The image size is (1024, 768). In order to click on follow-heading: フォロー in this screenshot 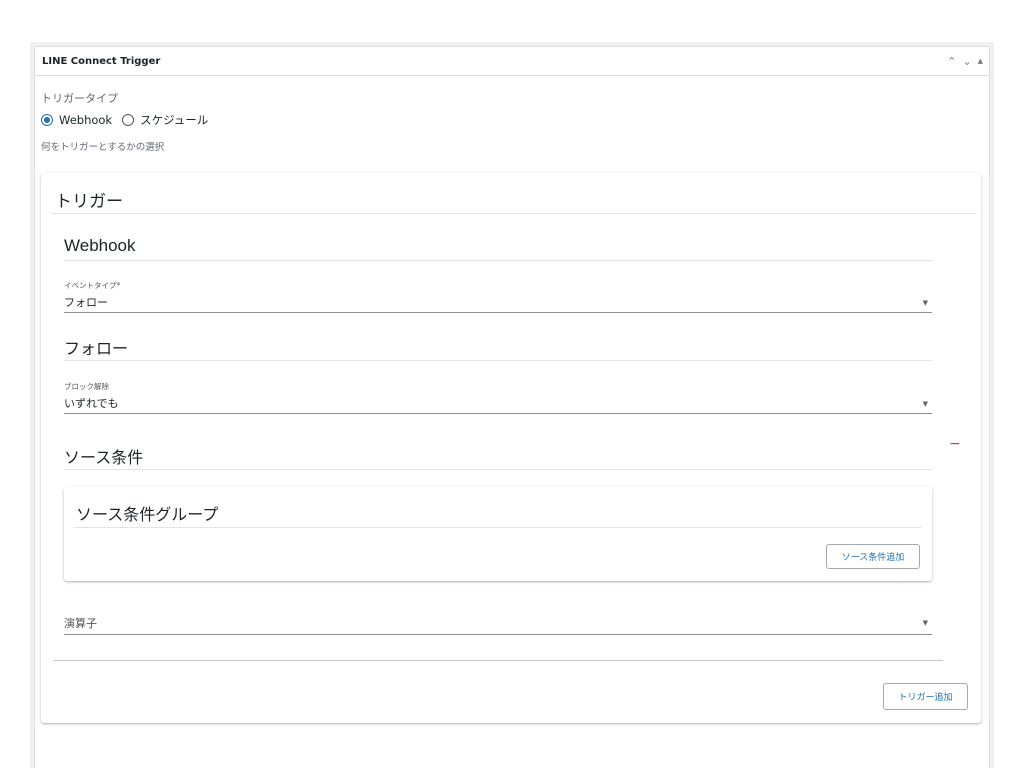, I will do `click(96, 348)`.